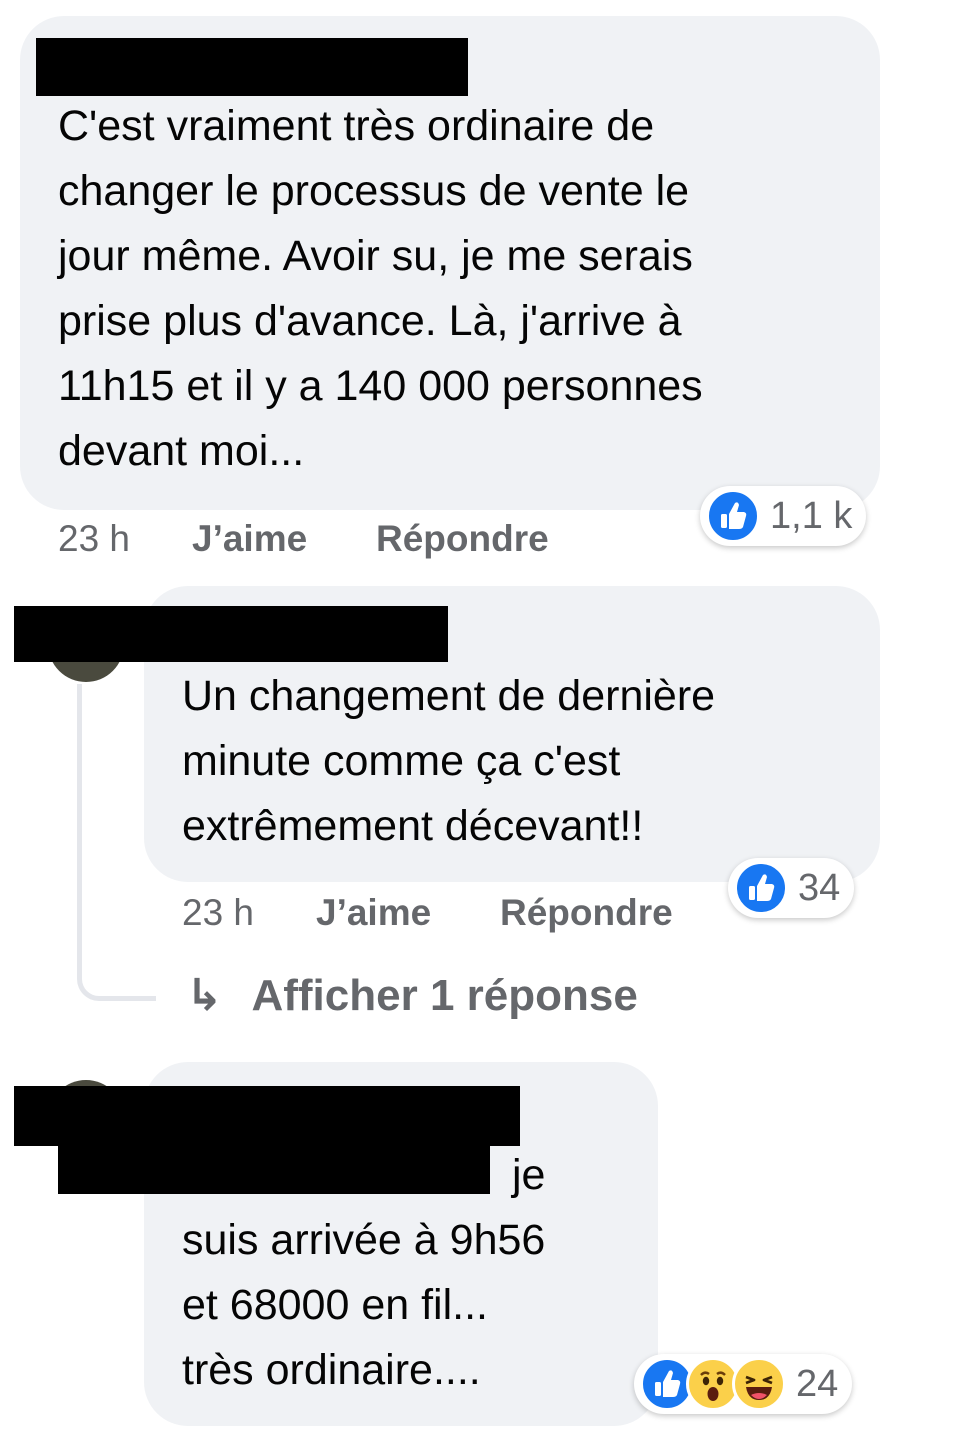 The image size is (980, 1451). What do you see at coordinates (274, 1169) in the screenshot?
I see `redacted-text` at bounding box center [274, 1169].